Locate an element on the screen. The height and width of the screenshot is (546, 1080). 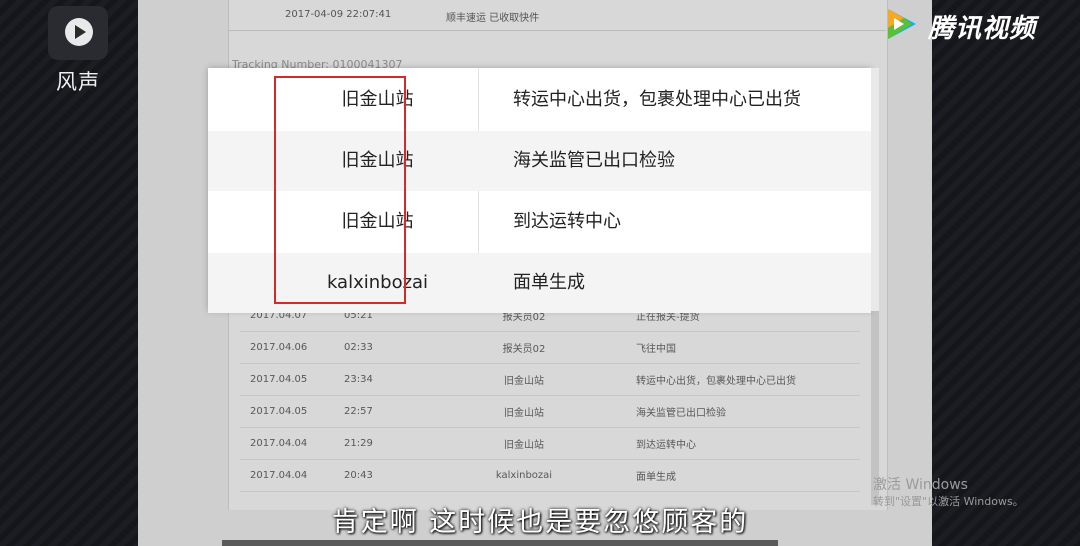
zoom-row-description: 转运中心出货，包裹处理中心已出货 is located at coordinates (657, 99).